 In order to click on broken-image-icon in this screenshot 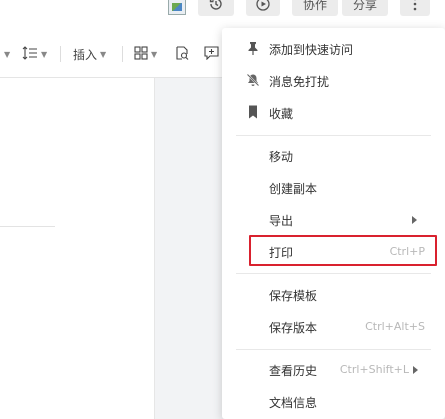, I will do `click(177, 7)`.